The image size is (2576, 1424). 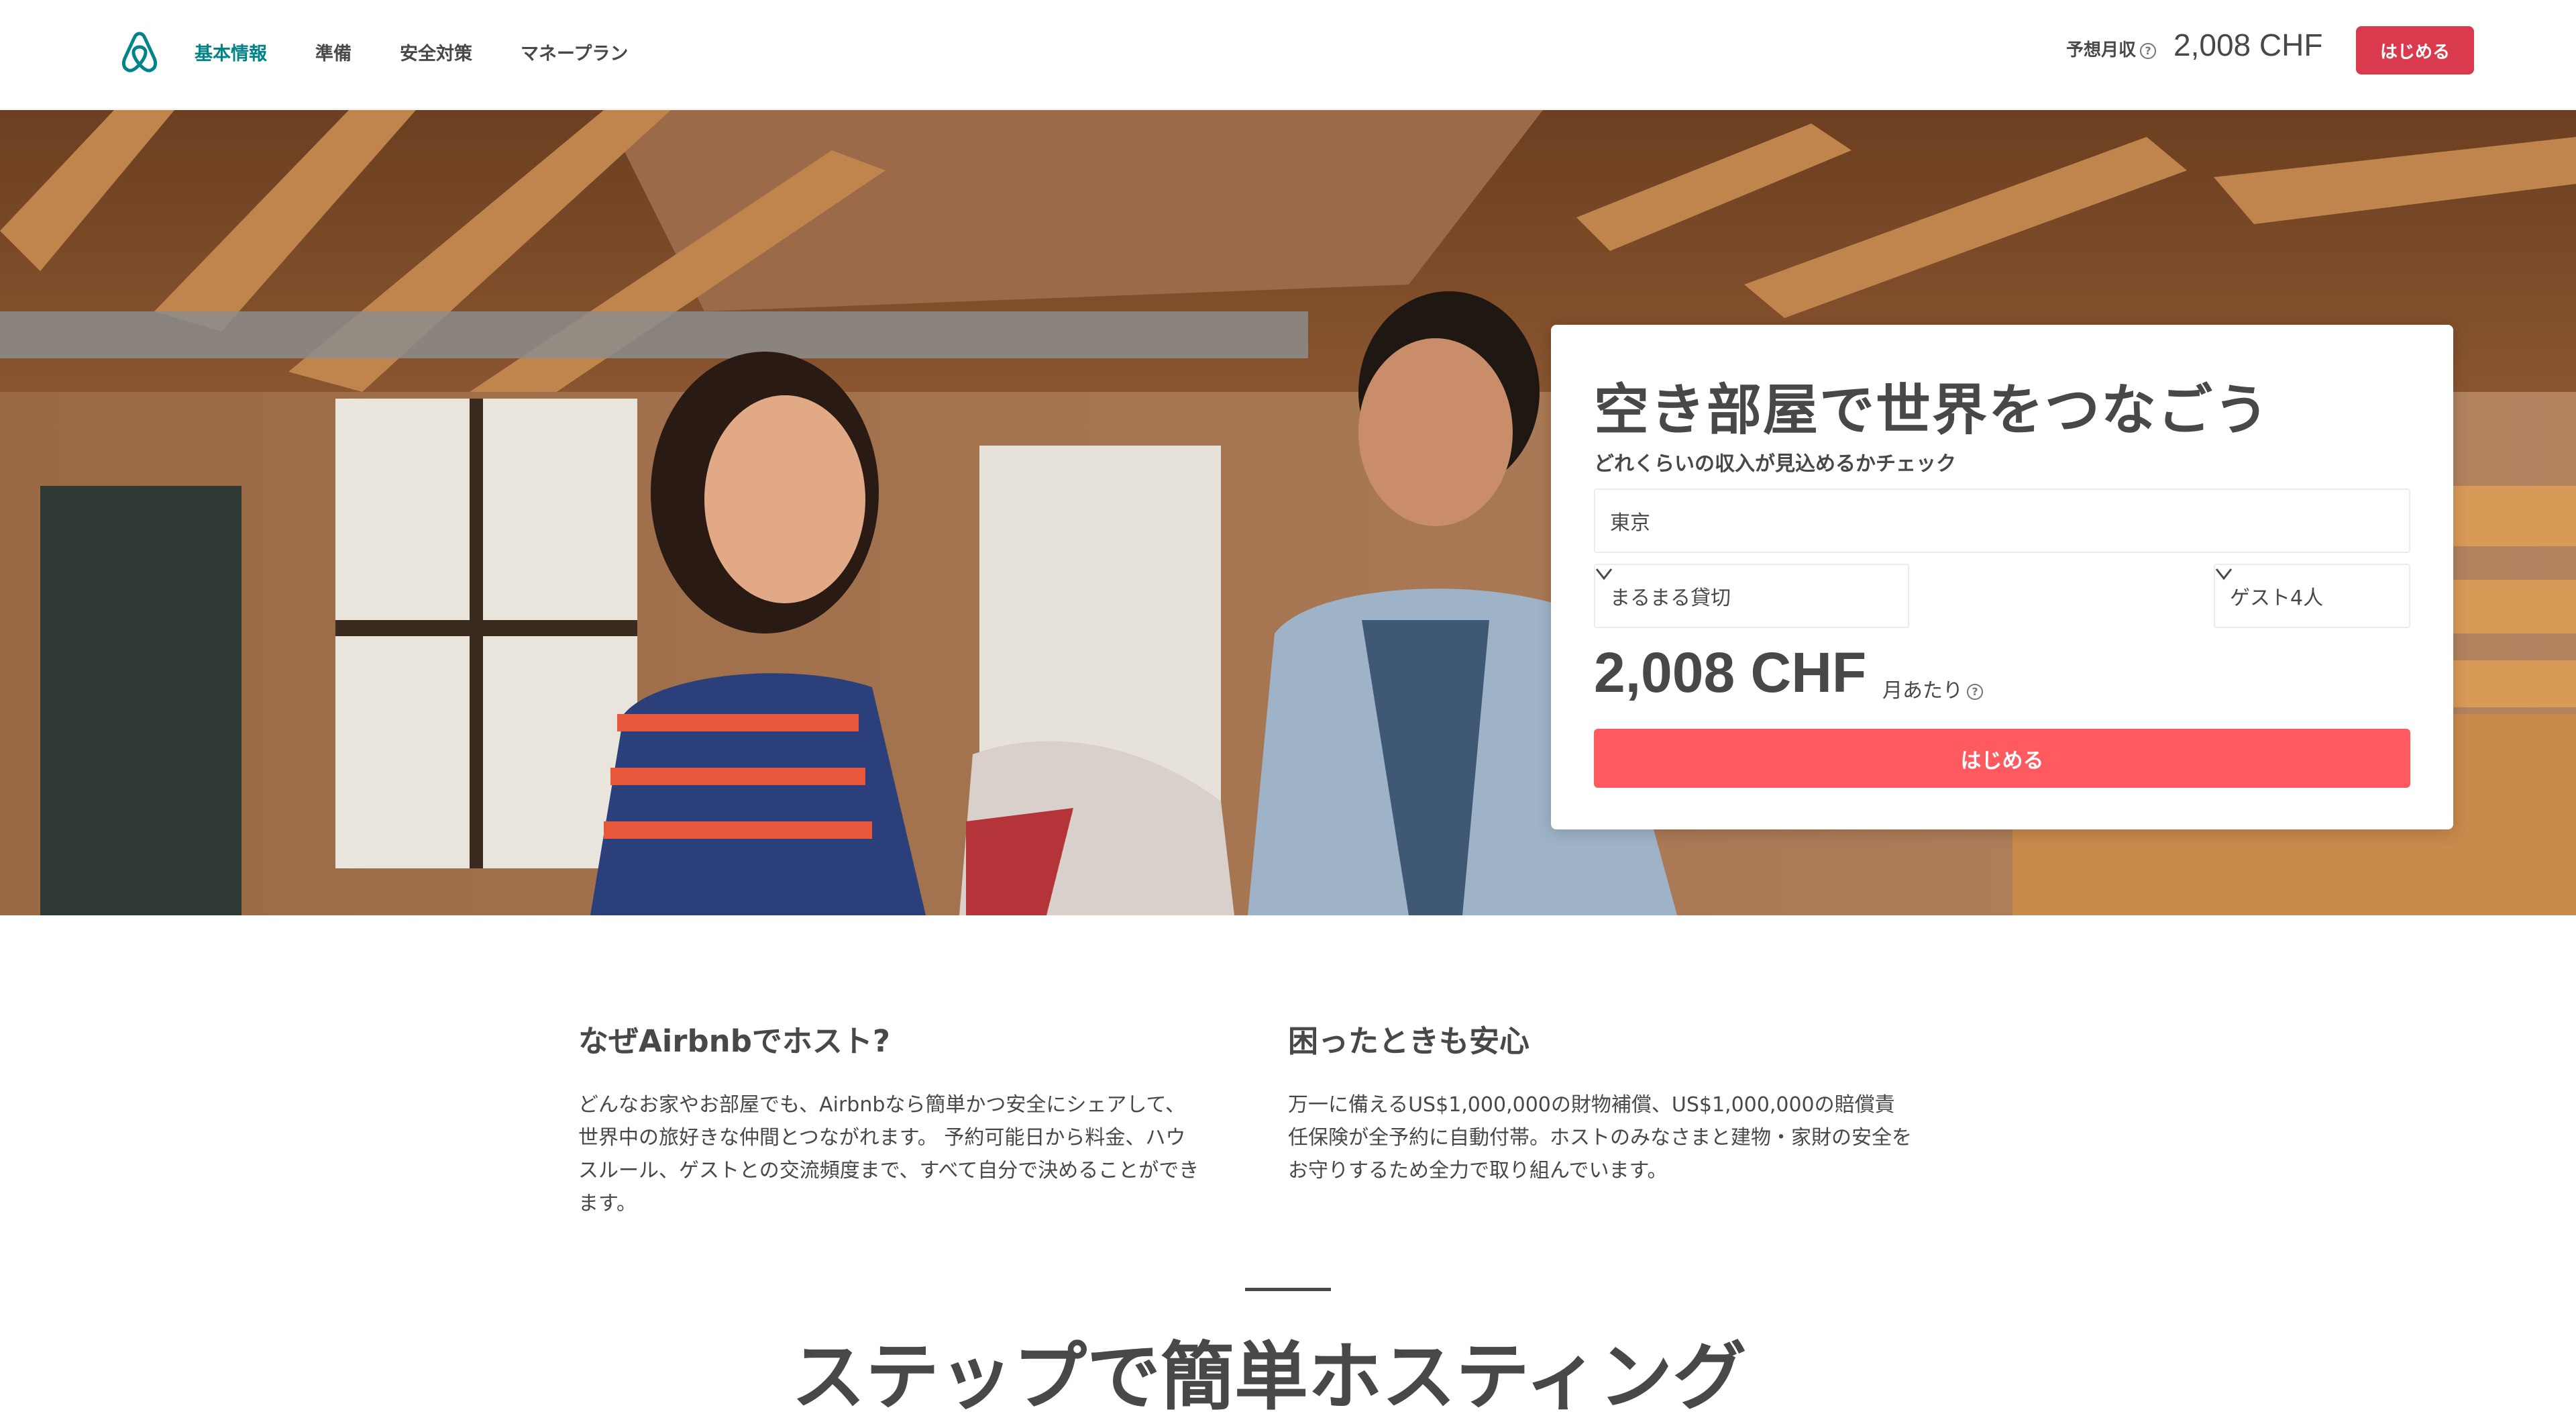 I want to click on safety-heading: 困ったときも安心, so click(x=1409, y=1041).